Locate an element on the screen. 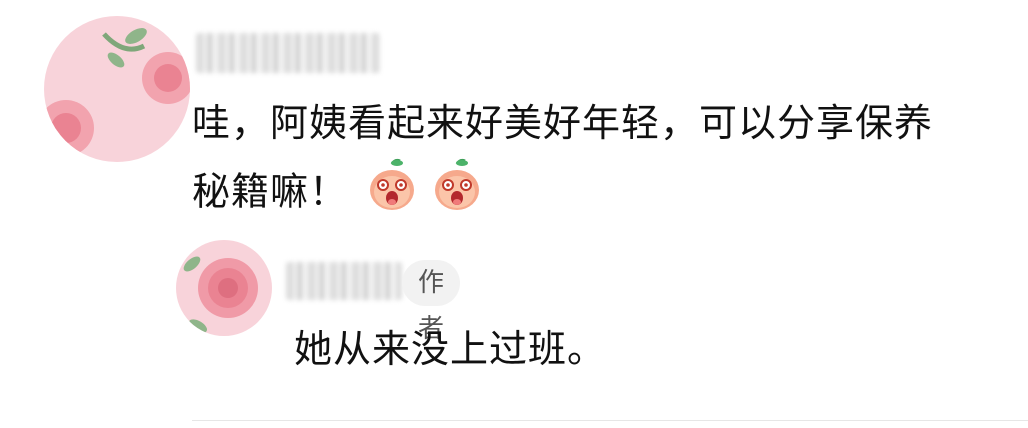 The height and width of the screenshot is (428, 1028). author-badge: 作者 is located at coordinates (431, 302).